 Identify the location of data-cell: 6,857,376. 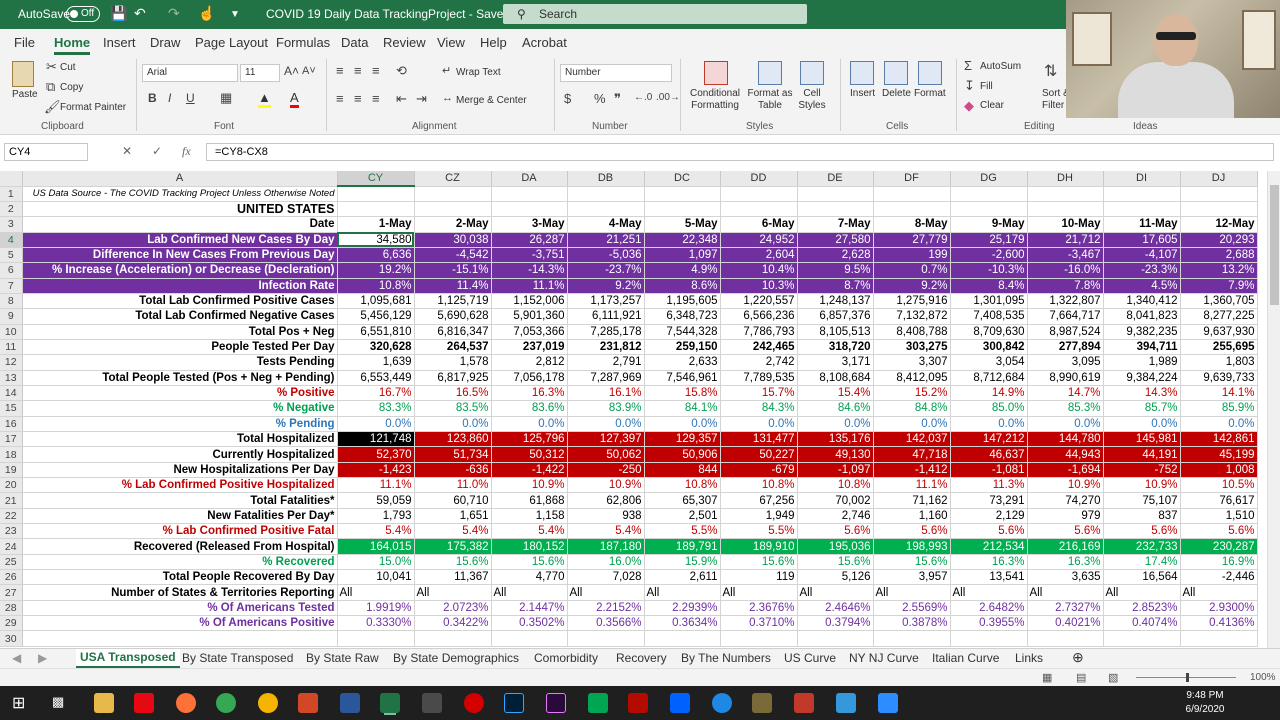
(835, 316).